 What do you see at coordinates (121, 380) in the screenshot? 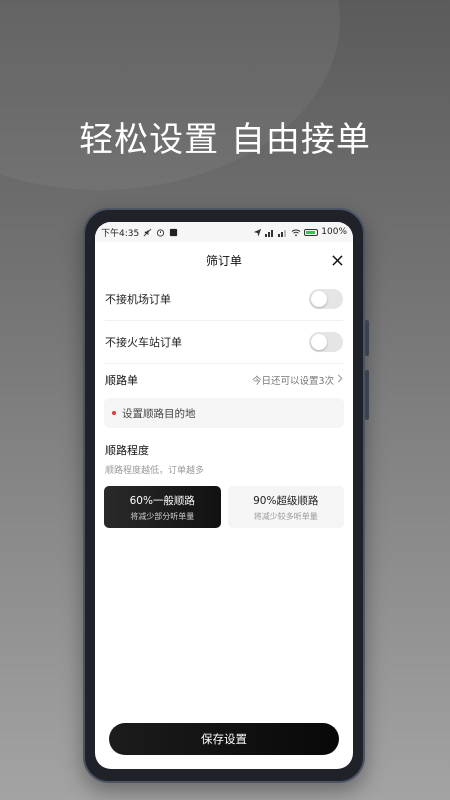
I see `route-order-label: 顺路单` at bounding box center [121, 380].